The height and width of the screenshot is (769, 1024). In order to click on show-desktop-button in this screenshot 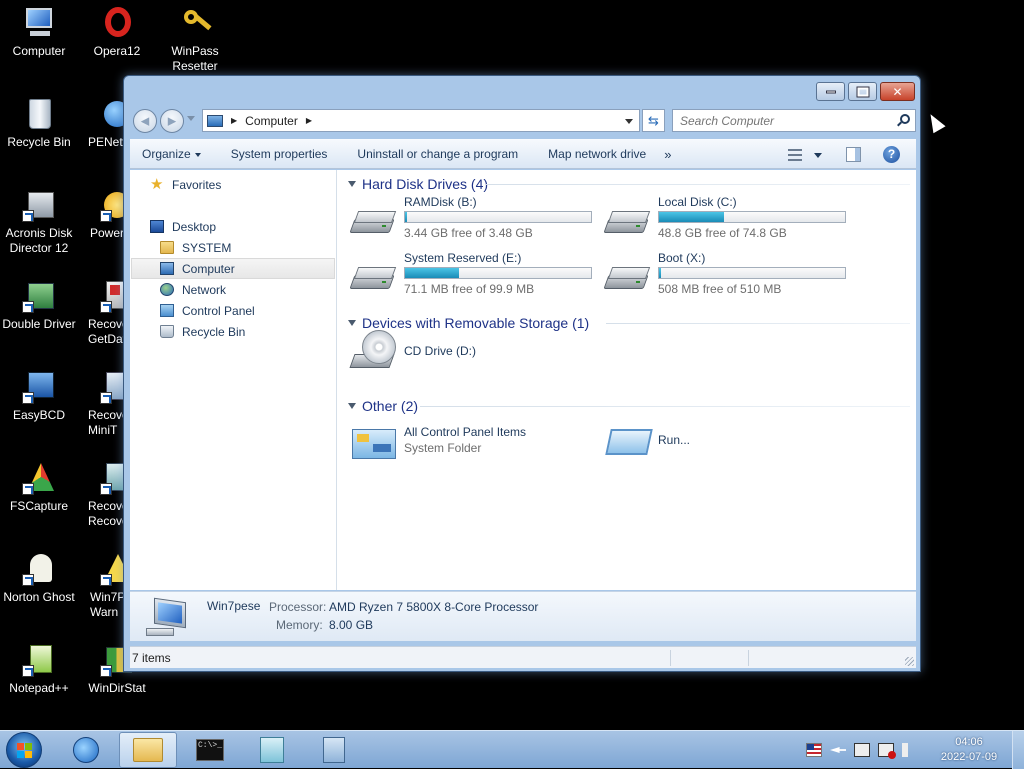, I will do `click(1018, 750)`.